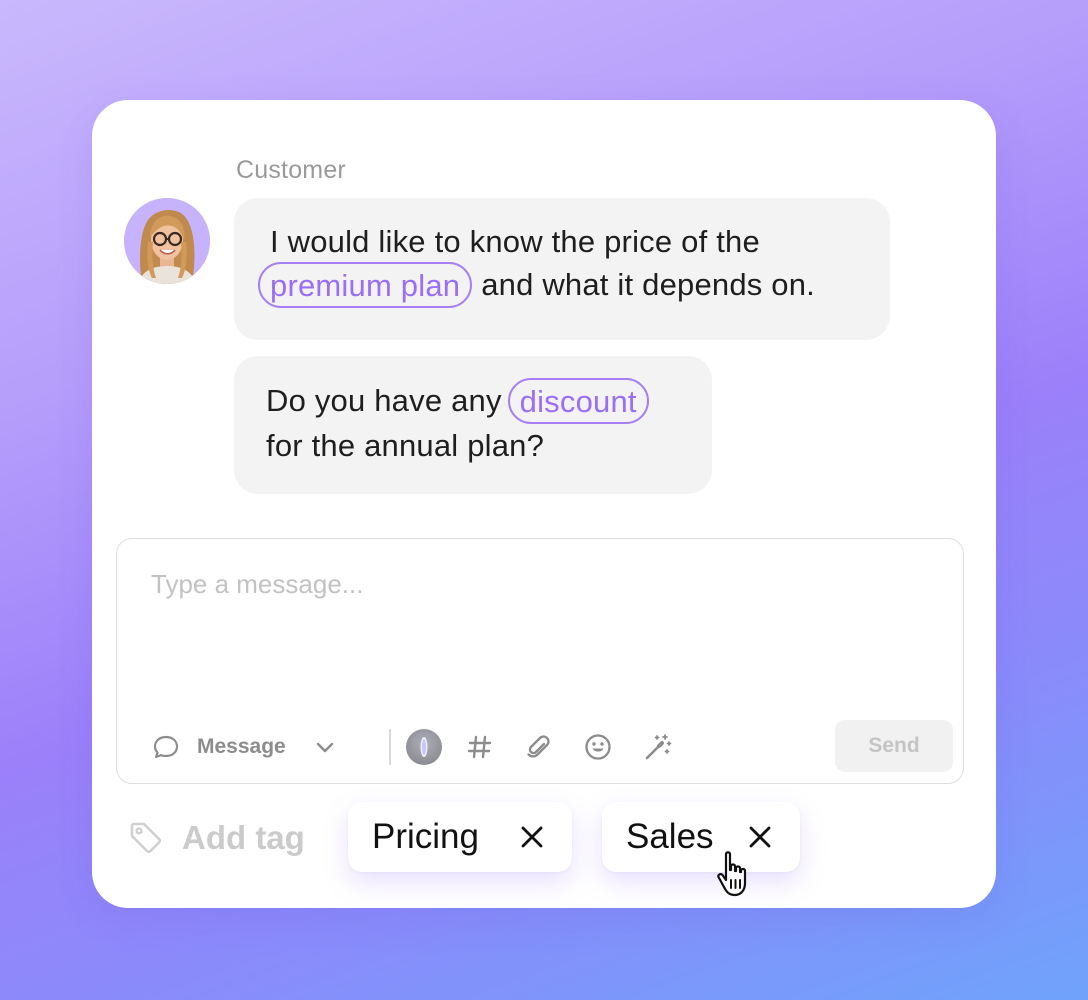 The height and width of the screenshot is (1000, 1088). What do you see at coordinates (578, 401) in the screenshot?
I see `highlighted-keyword: discount` at bounding box center [578, 401].